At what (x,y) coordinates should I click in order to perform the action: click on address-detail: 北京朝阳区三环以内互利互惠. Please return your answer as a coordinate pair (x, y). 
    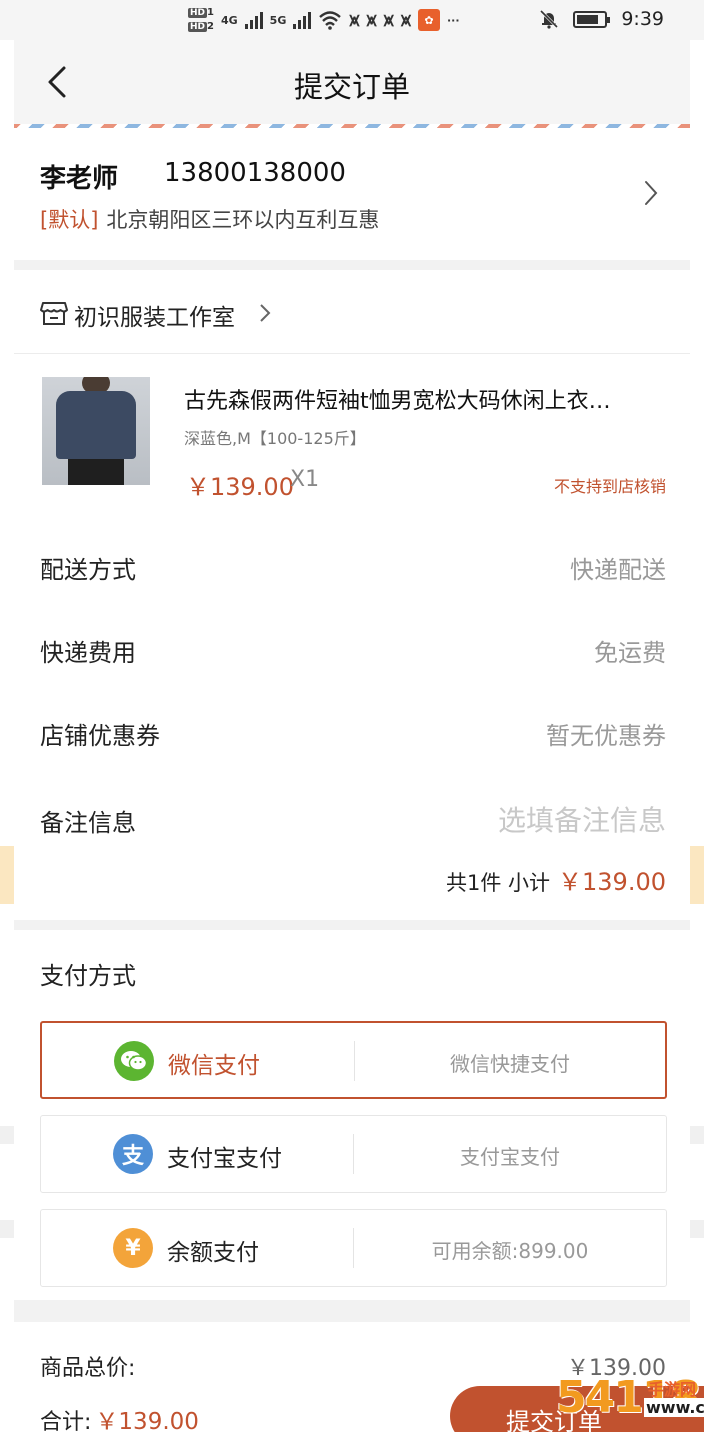
    Looking at the image, I should click on (243, 220).